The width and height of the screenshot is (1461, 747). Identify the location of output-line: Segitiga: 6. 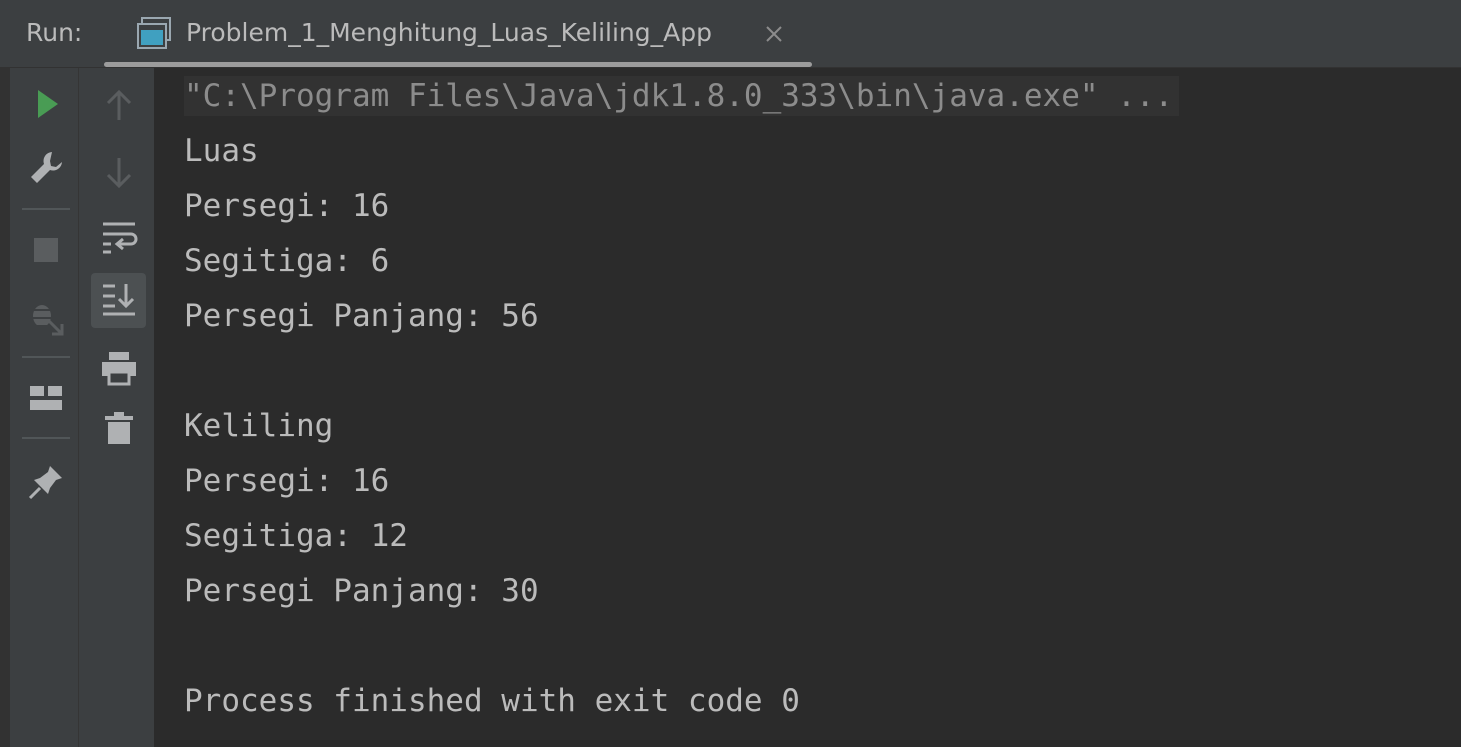
(287, 261).